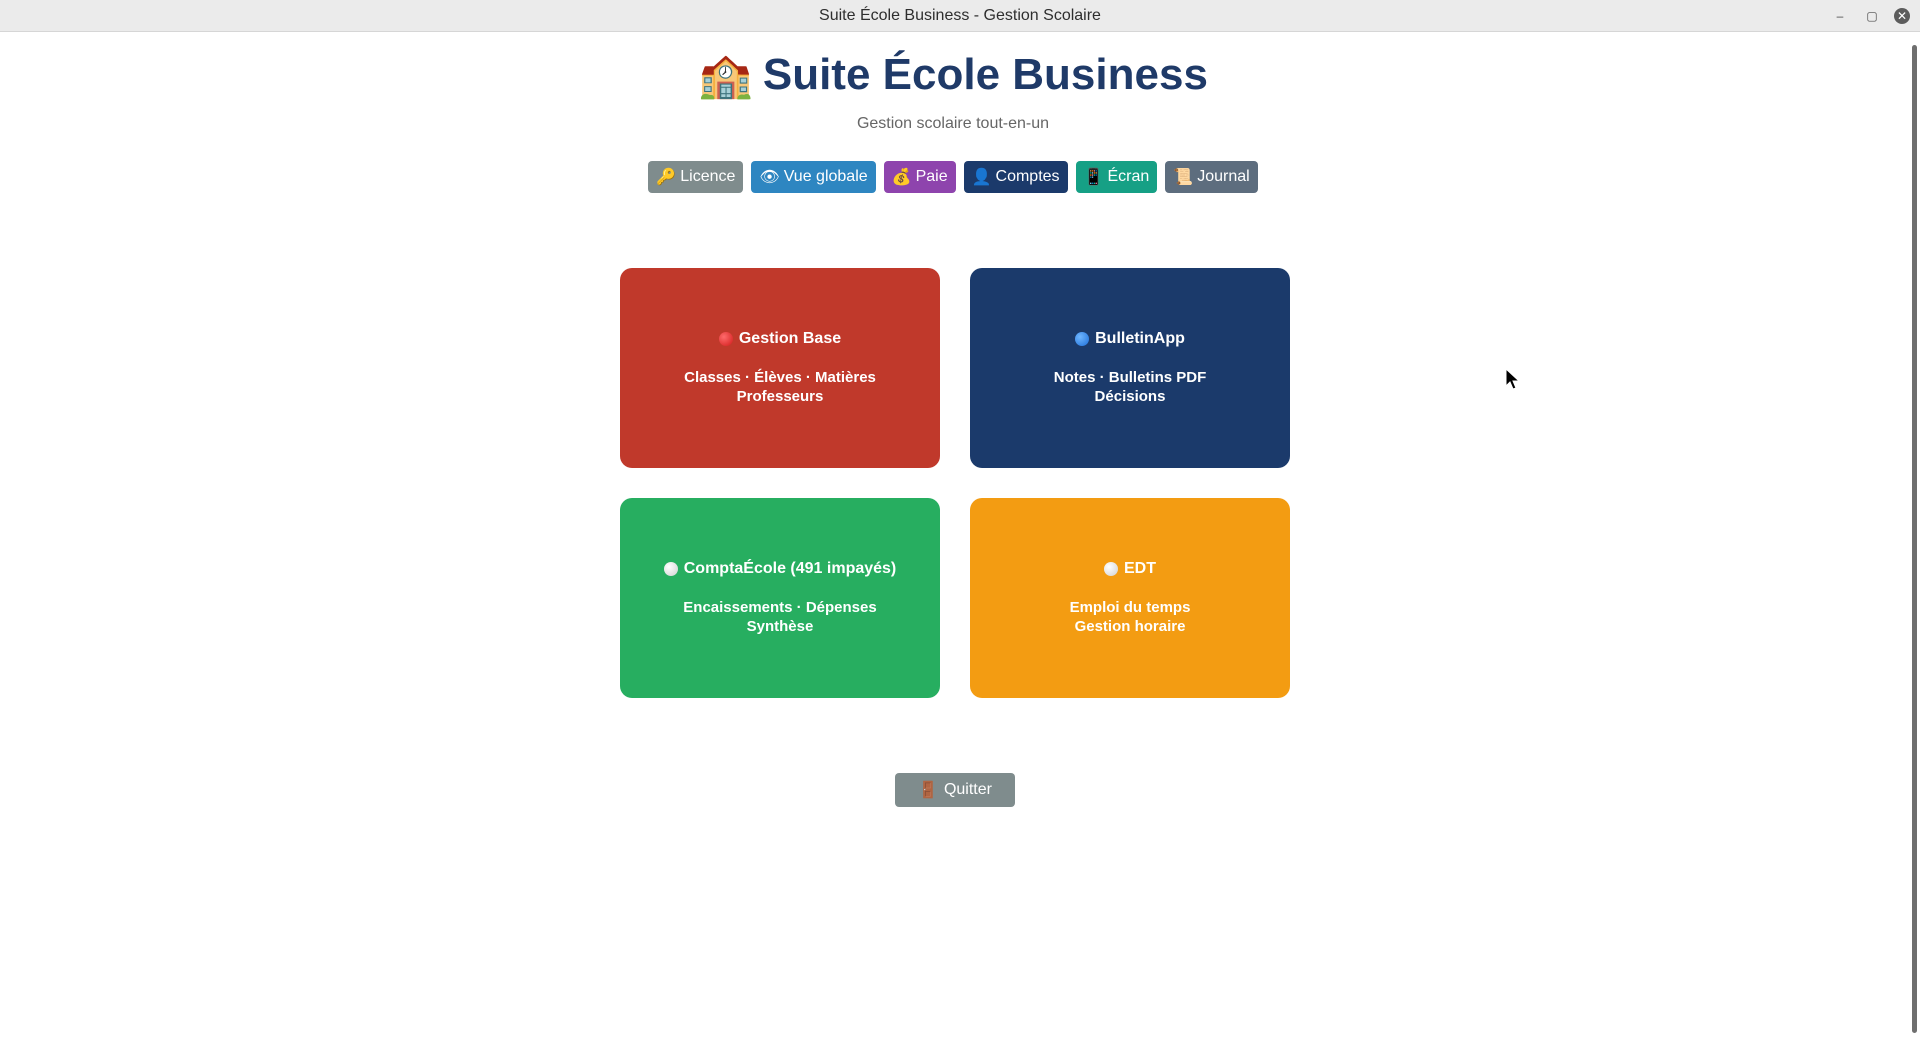 The width and height of the screenshot is (1920, 1040). Describe the element at coordinates (1130, 617) in the screenshot. I see `edt-description: Emploi du temps Gestion horaire` at that location.